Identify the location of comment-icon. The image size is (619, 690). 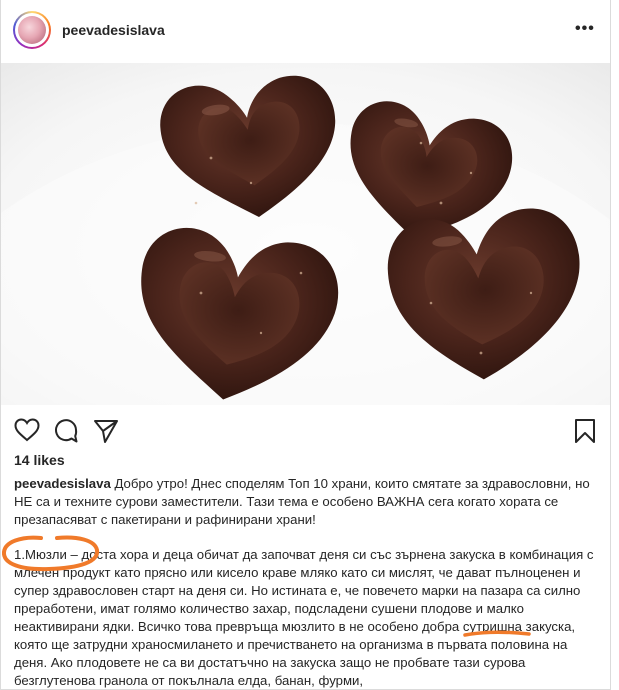
(66, 433).